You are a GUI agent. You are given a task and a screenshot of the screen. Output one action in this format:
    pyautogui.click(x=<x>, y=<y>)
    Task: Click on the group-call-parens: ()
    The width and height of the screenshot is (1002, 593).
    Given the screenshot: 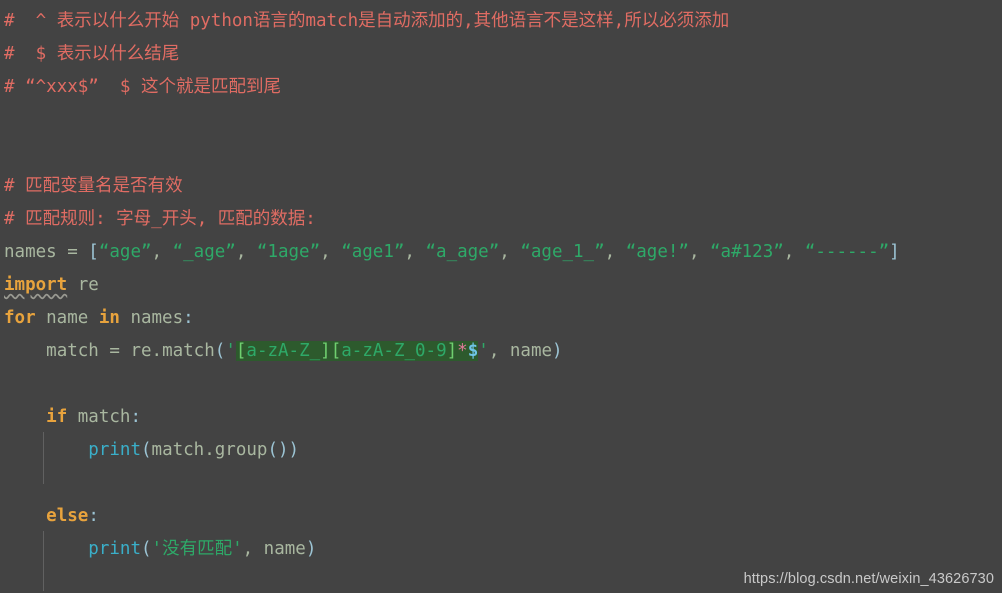 What is the action you would take?
    pyautogui.click(x=278, y=450)
    